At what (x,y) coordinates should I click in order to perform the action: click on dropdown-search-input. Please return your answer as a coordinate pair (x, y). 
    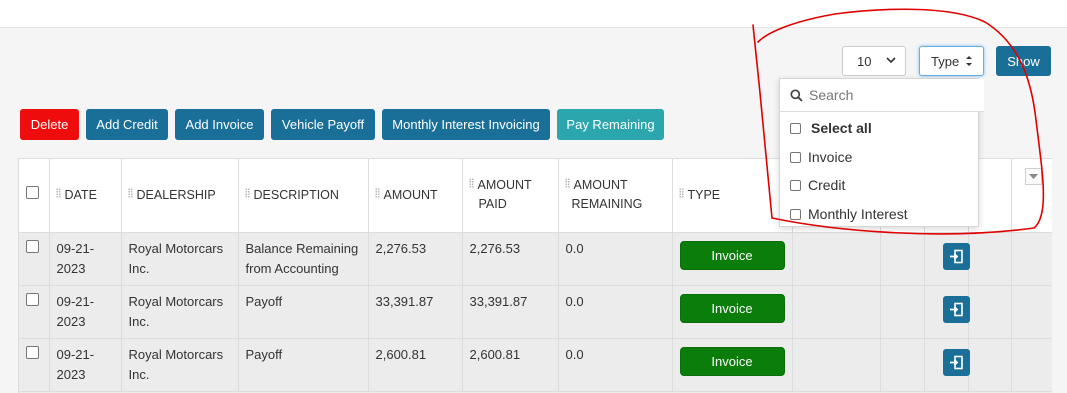
    Looking at the image, I should click on (889, 95).